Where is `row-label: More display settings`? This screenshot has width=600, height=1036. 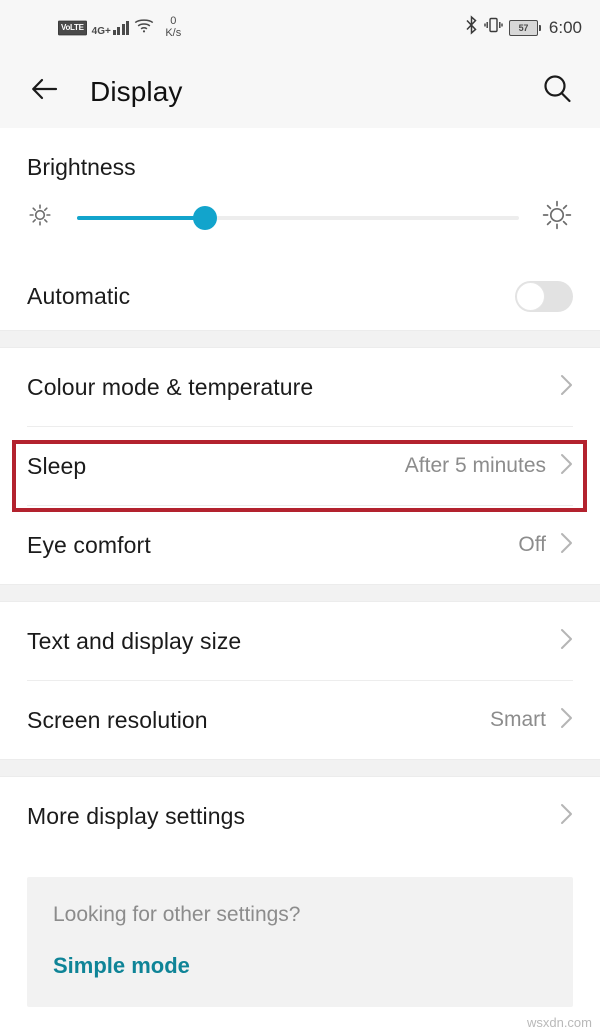
row-label: More display settings is located at coordinates (136, 815).